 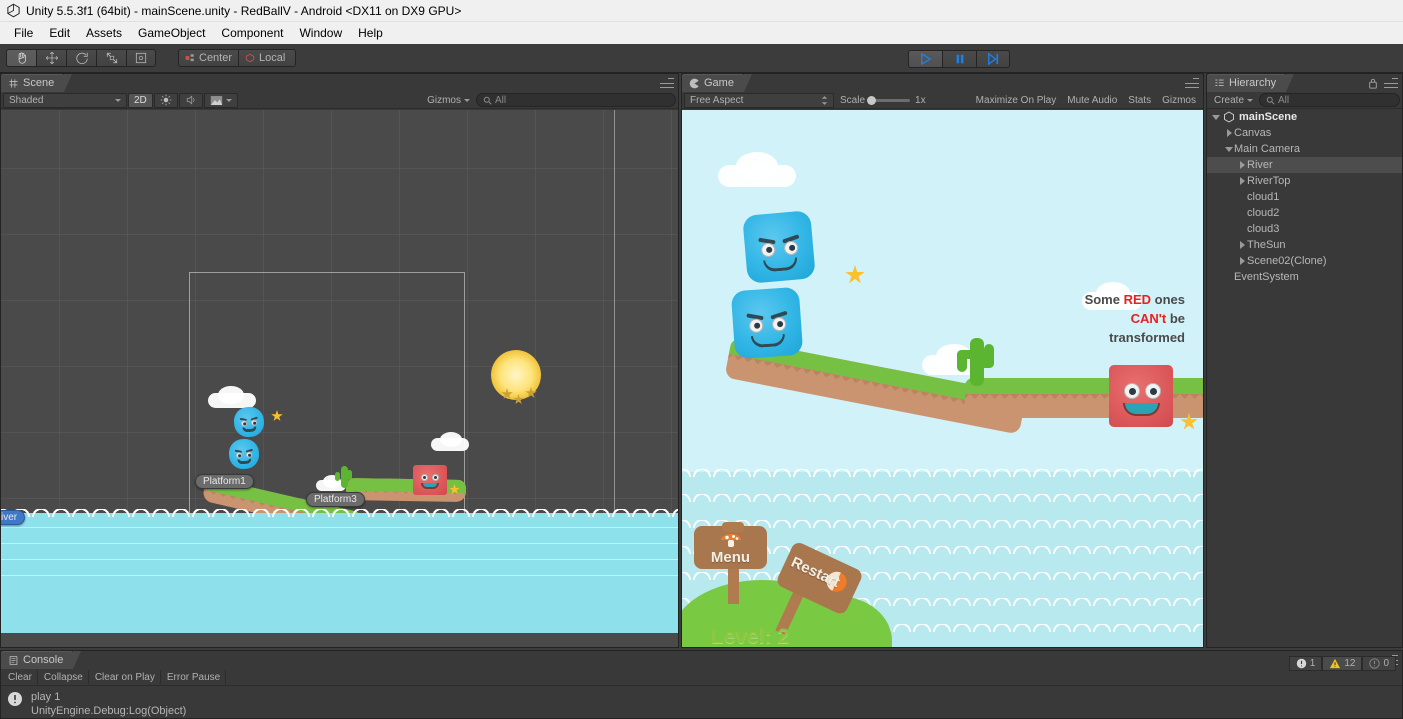 What do you see at coordinates (64, 677) in the screenshot?
I see `collapse-button: Collapse` at bounding box center [64, 677].